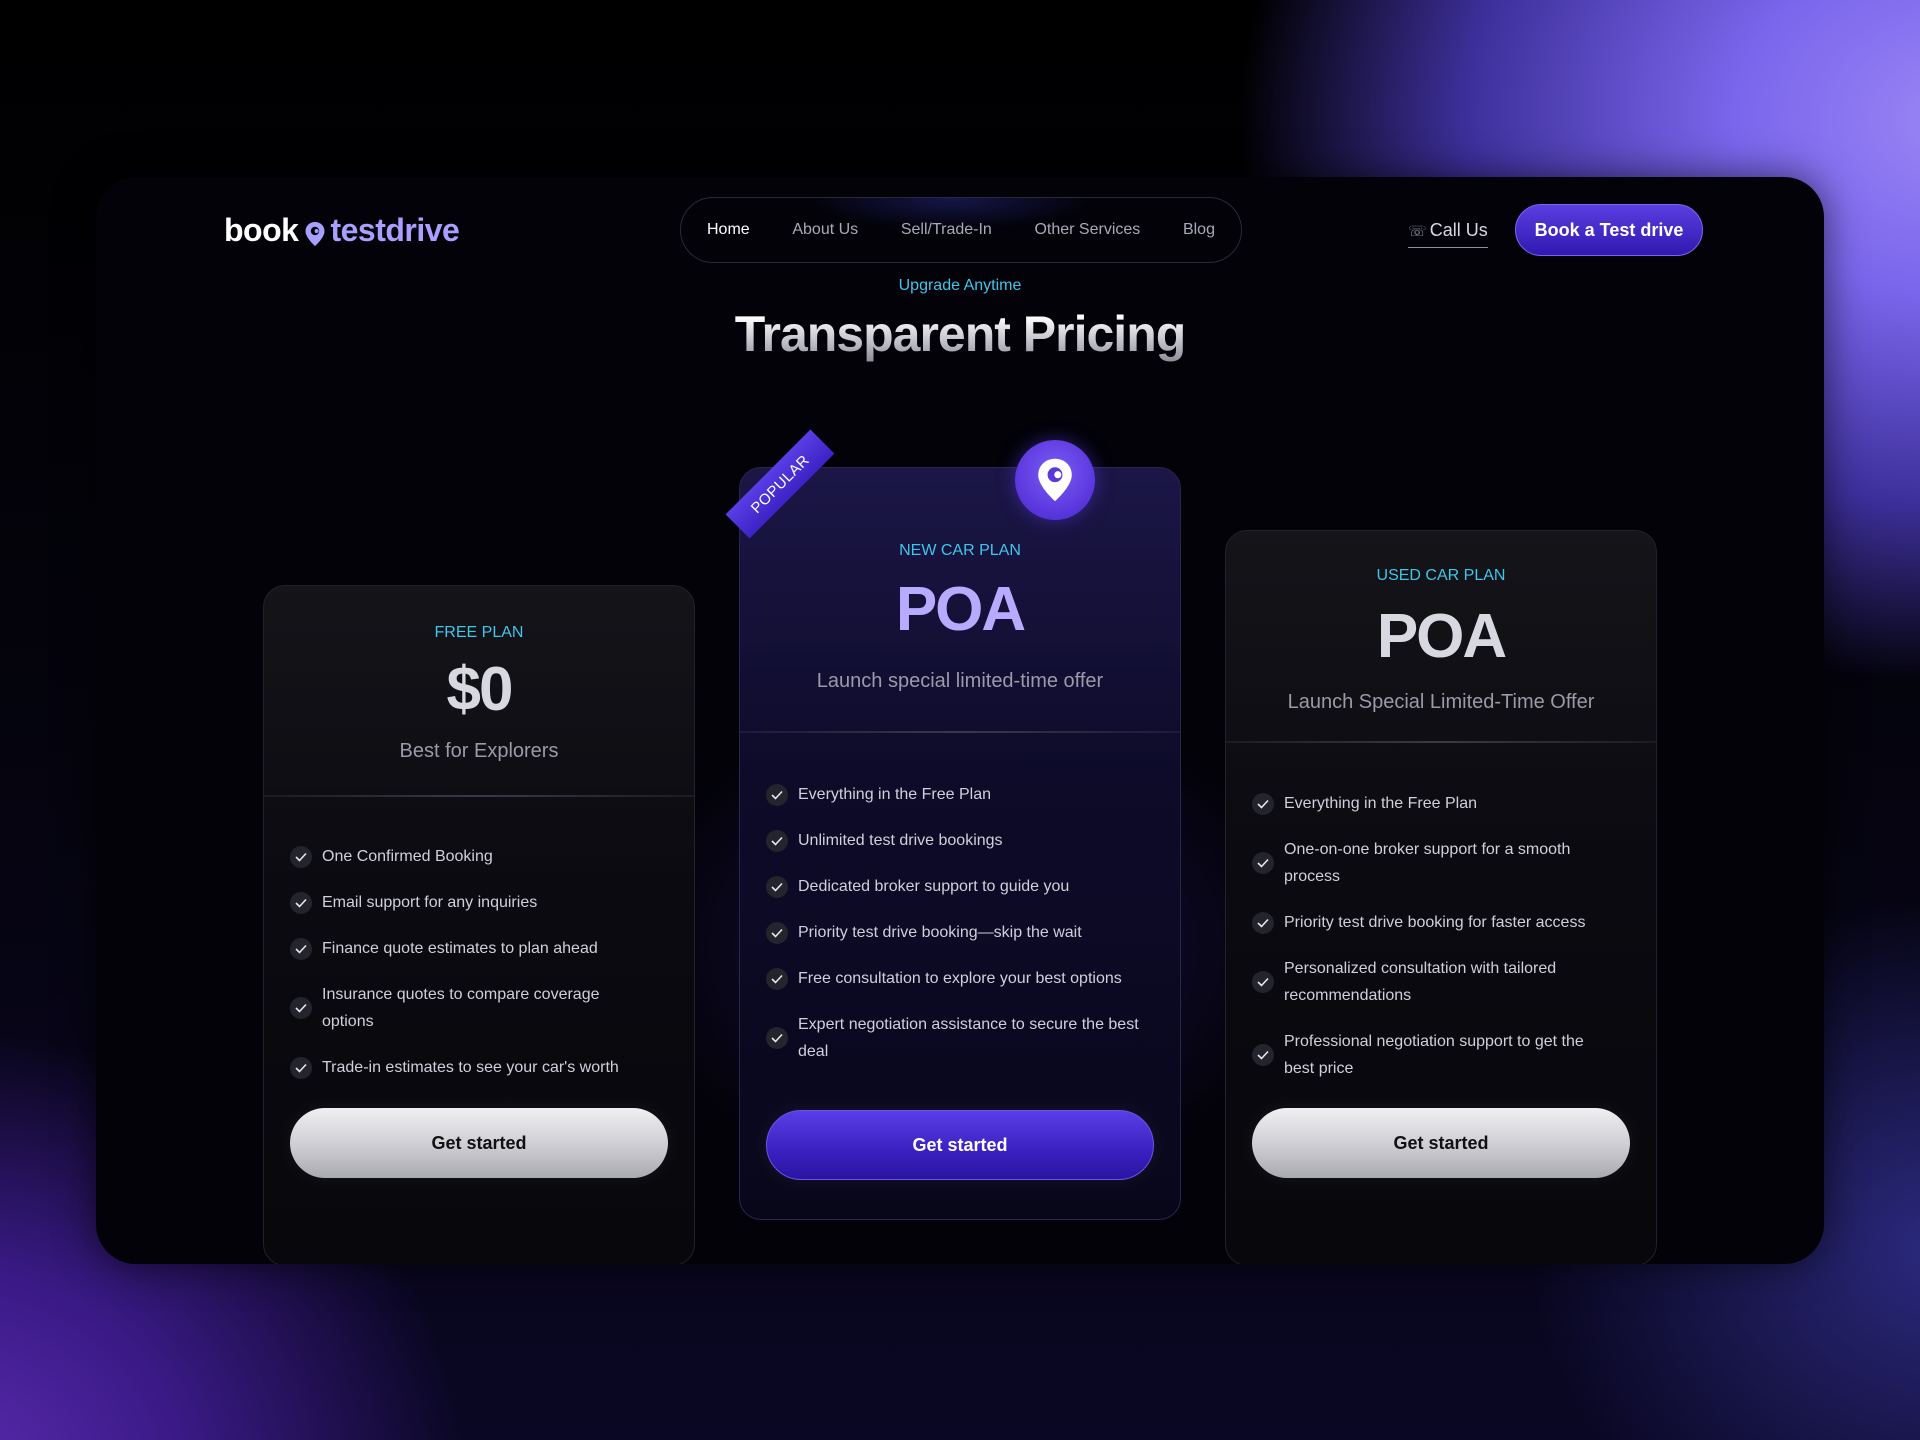 Image resolution: width=1920 pixels, height=1440 pixels. Describe the element at coordinates (728, 230) in the screenshot. I see `nav-item-home: Home` at that location.